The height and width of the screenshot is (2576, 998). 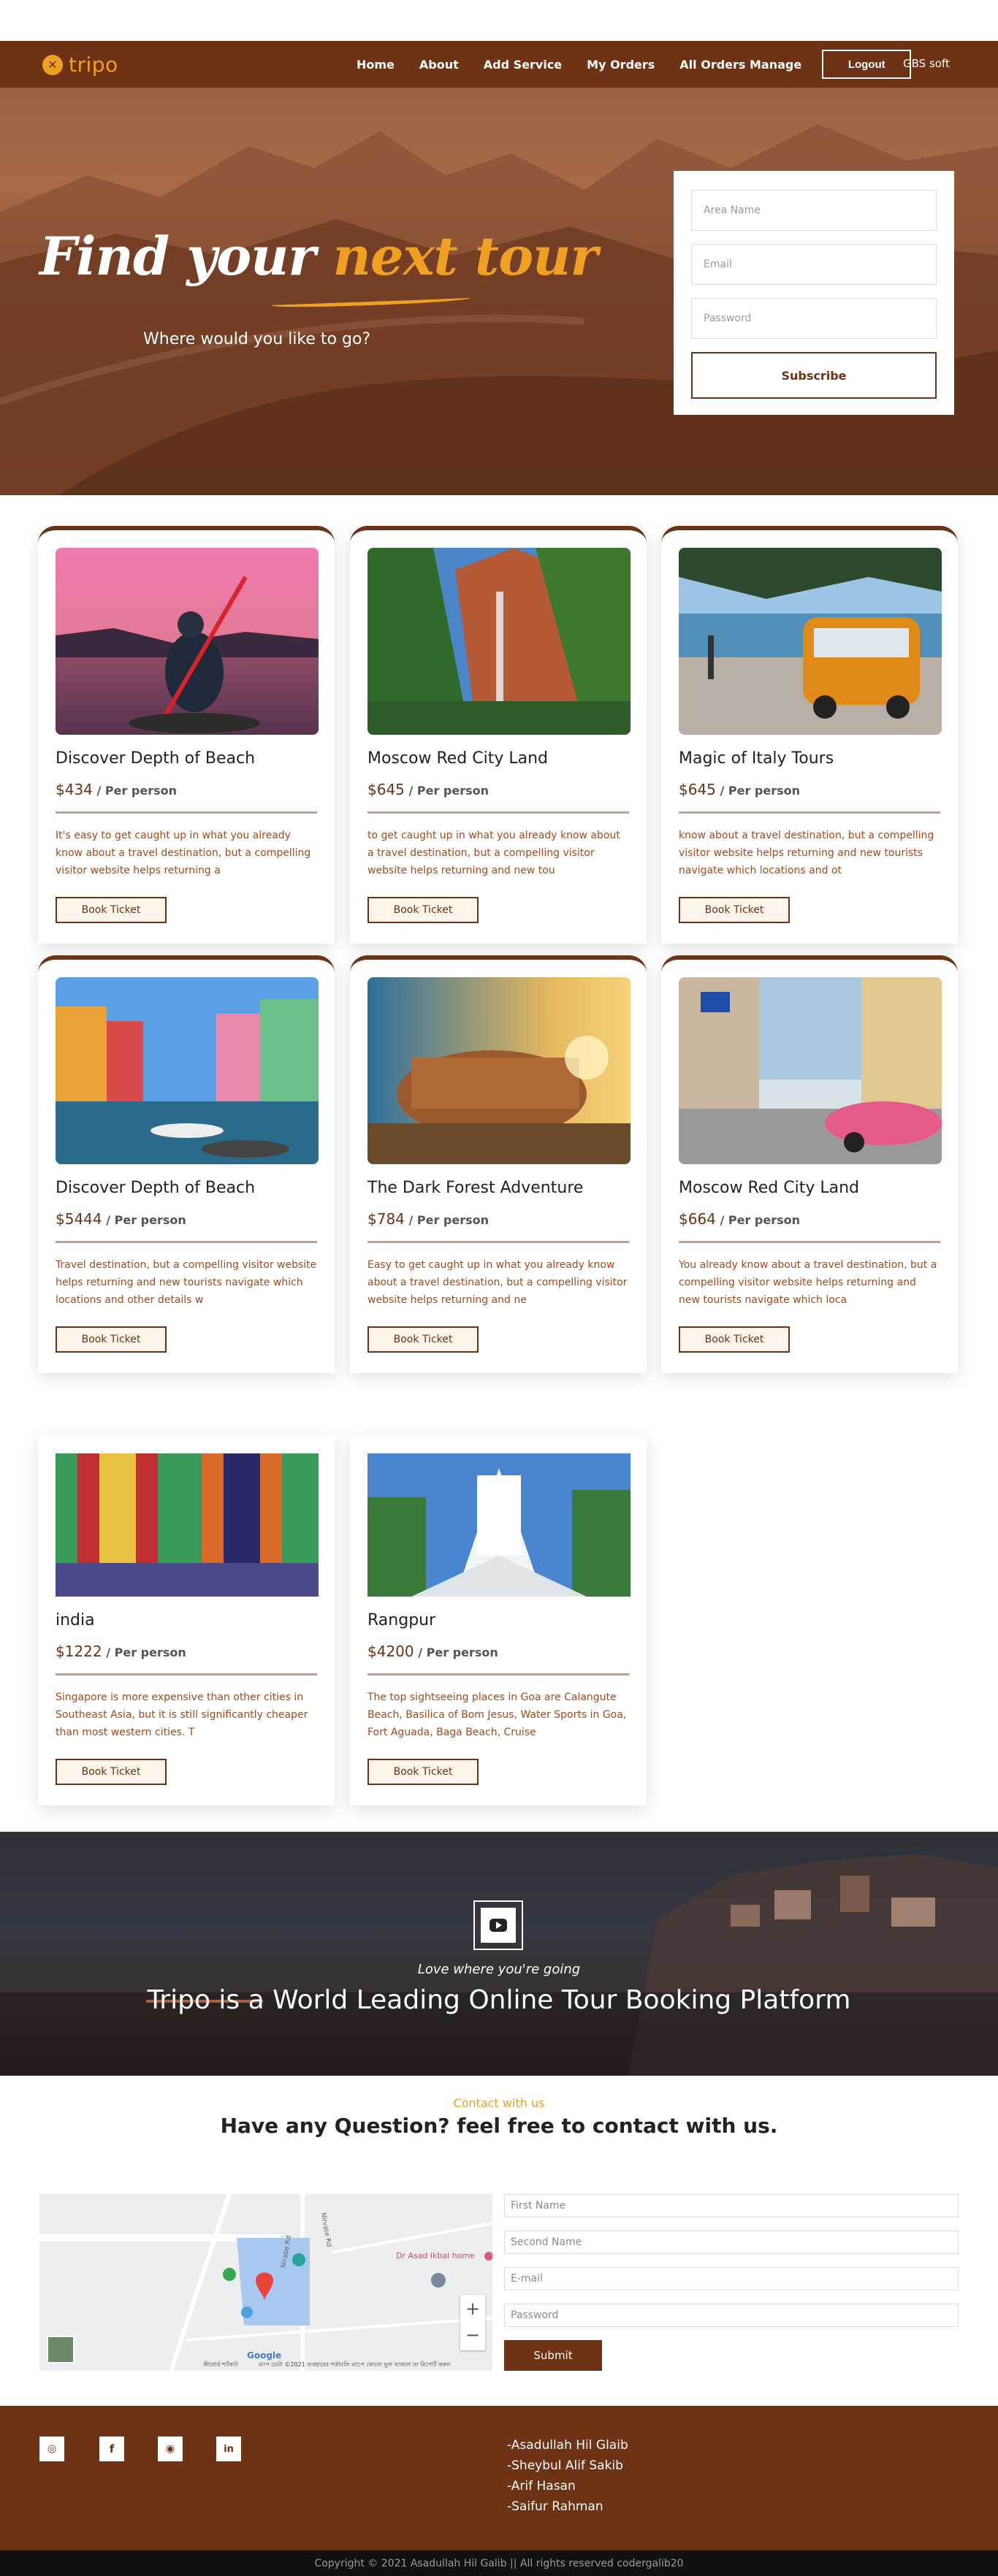 I want to click on tour-image-white-church, so click(x=499, y=1525).